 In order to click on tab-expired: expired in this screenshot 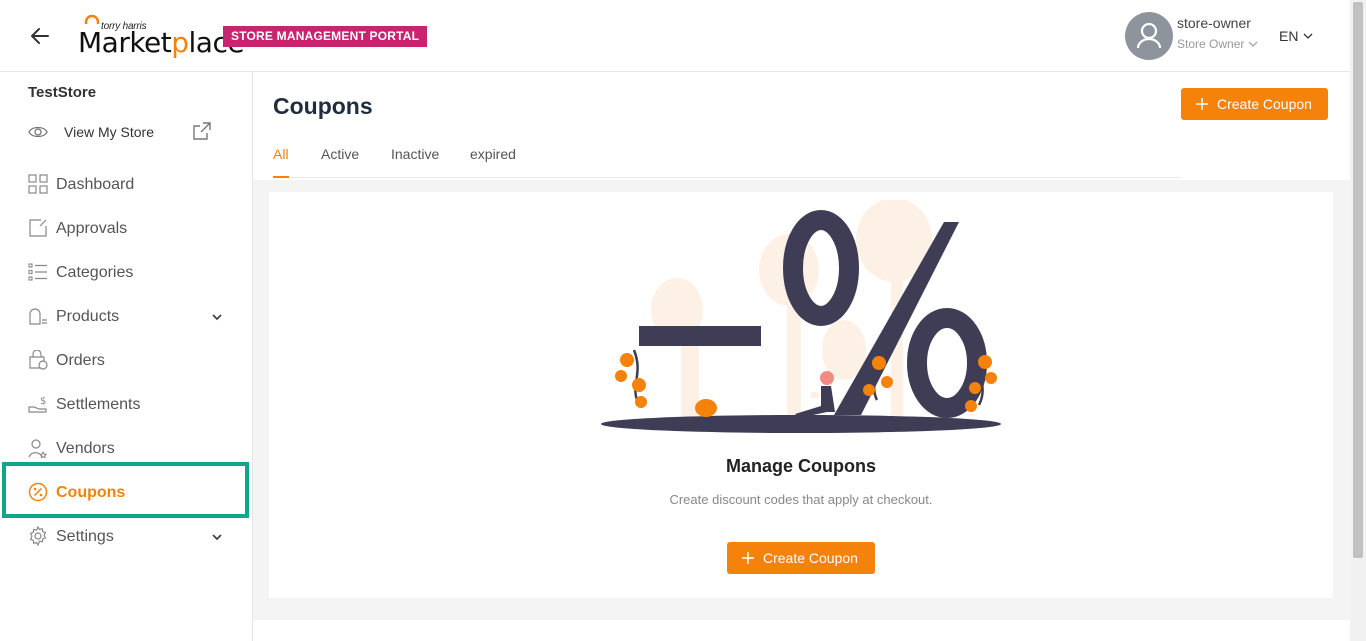, I will do `click(493, 162)`.